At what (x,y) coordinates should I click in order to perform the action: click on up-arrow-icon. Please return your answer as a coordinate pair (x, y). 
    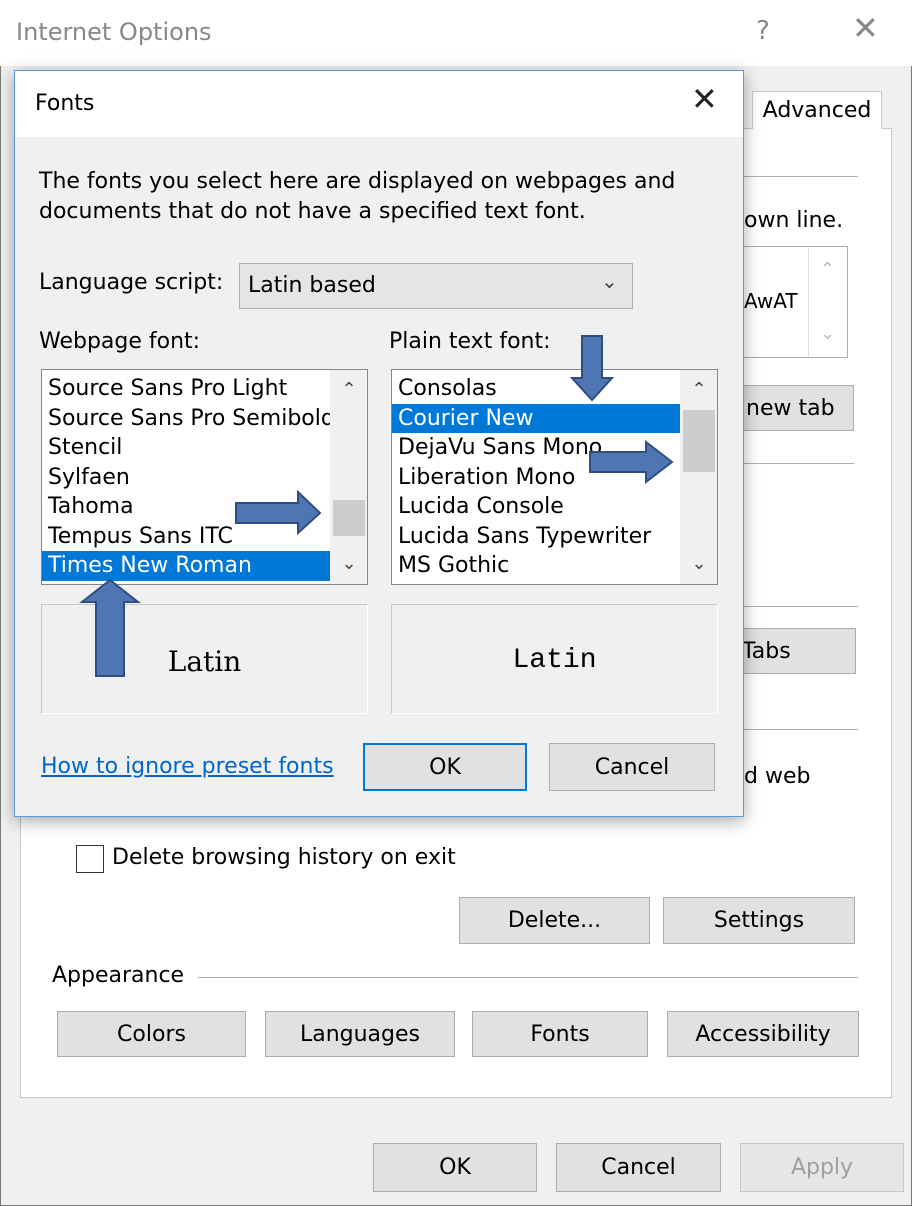
    Looking at the image, I should click on (110, 627).